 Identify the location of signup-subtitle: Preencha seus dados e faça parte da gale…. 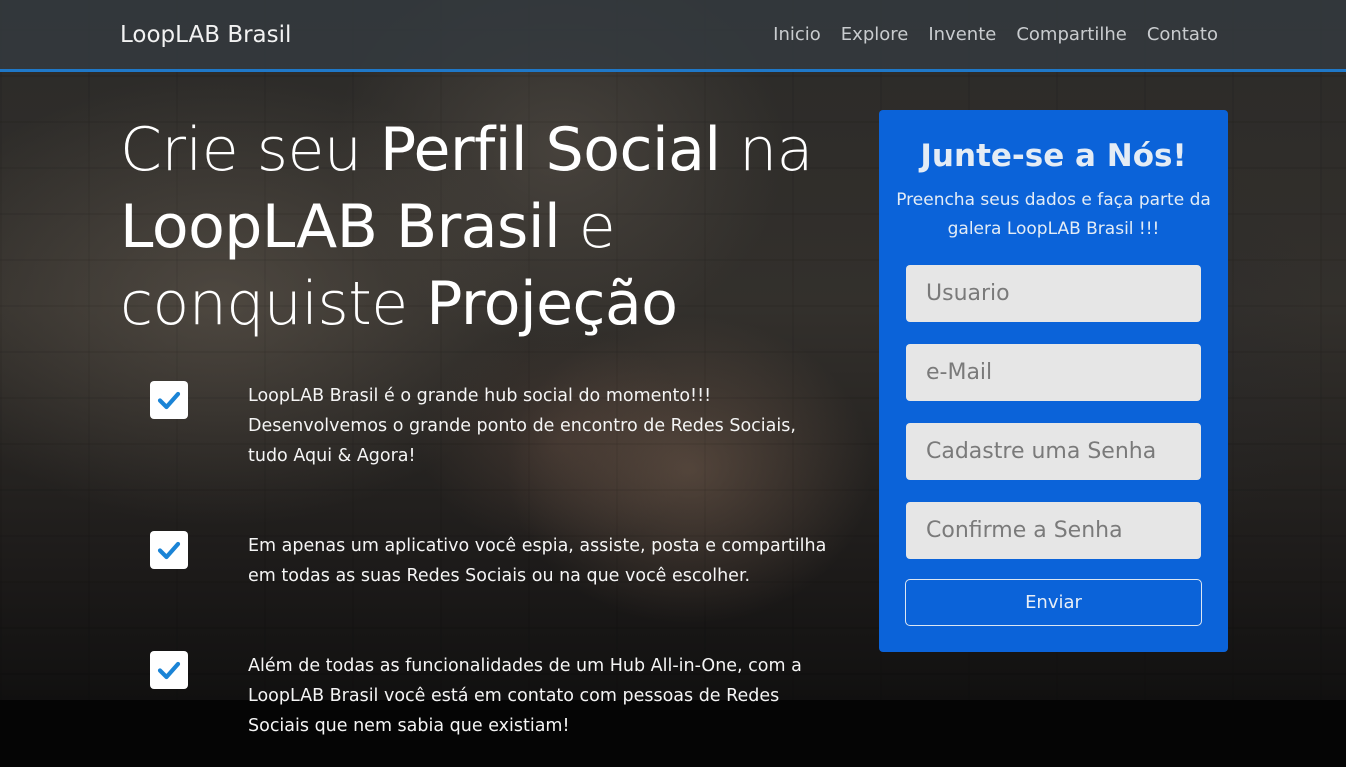
(1053, 214).